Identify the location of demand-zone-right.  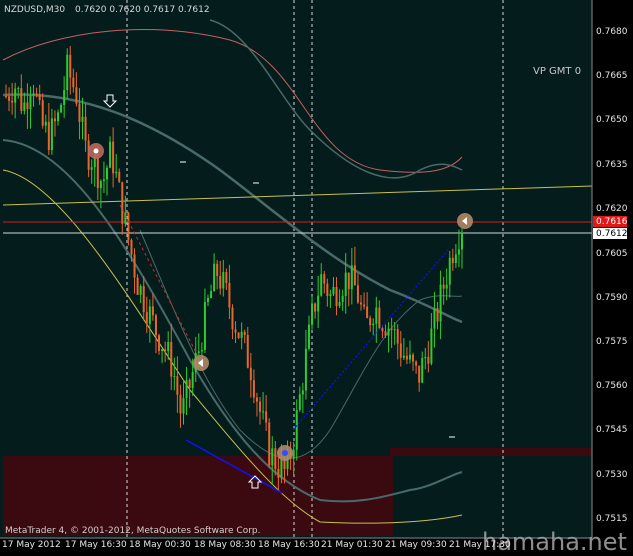
(491, 452).